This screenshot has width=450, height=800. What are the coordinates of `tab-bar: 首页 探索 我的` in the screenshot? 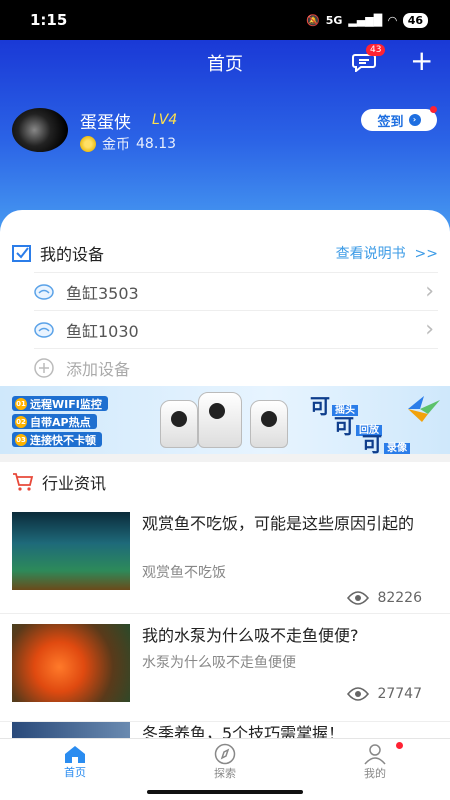 It's located at (225, 761).